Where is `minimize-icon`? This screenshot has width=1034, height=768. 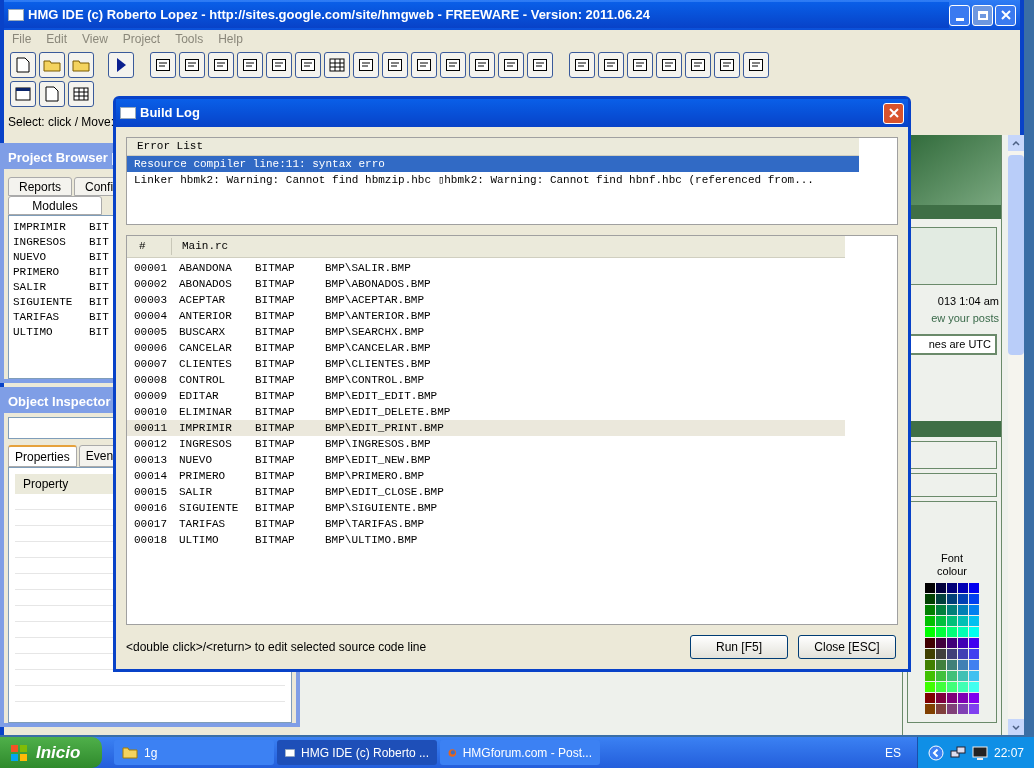 minimize-icon is located at coordinates (959, 19).